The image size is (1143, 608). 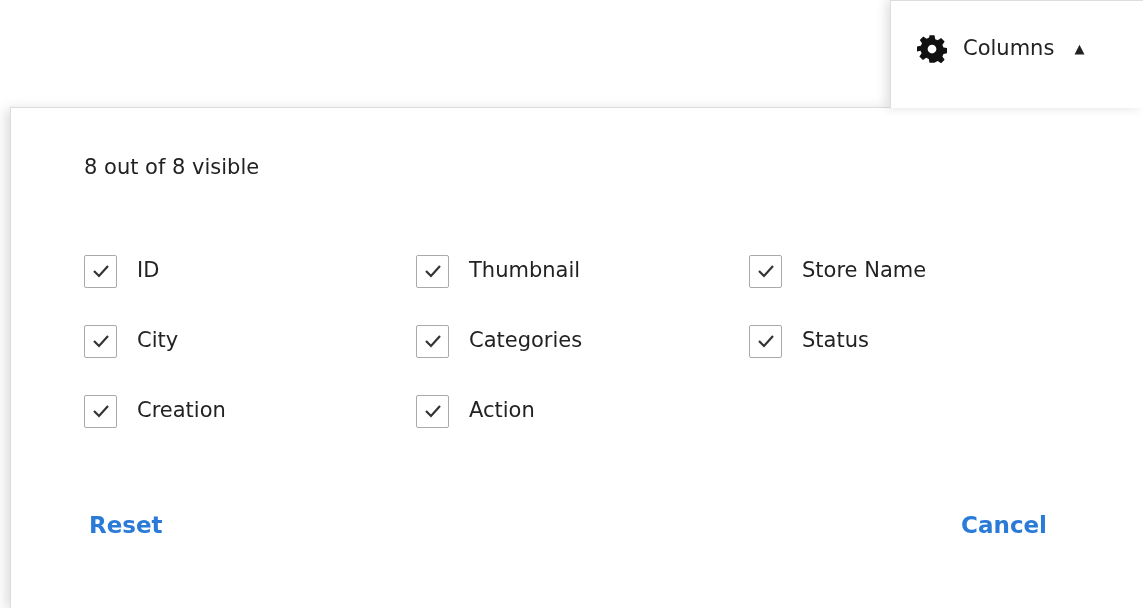 I want to click on cancel-link: Cancel, so click(x=1001, y=524).